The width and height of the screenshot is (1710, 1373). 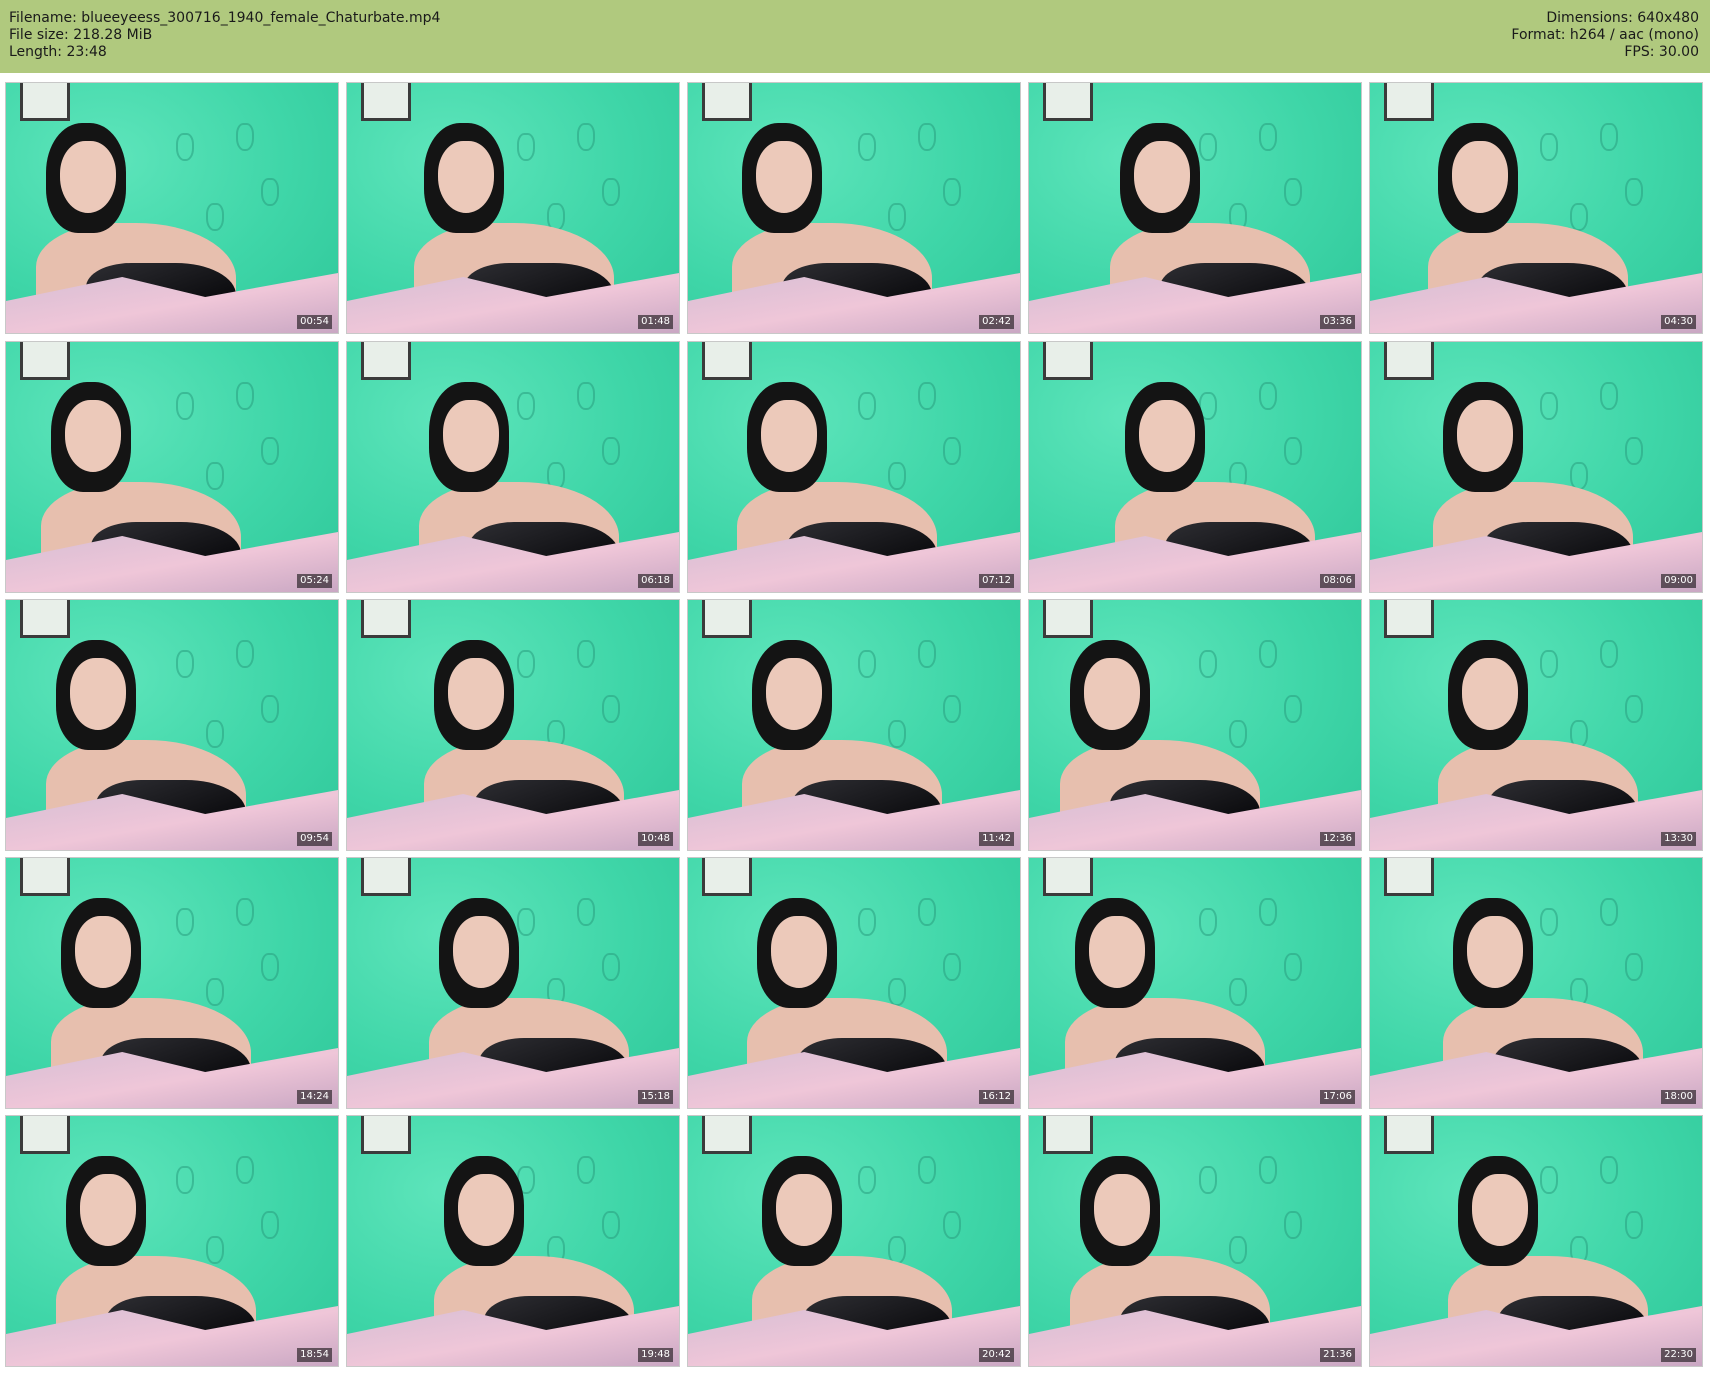 I want to click on video-thumbnail: 13:30, so click(x=1536, y=725).